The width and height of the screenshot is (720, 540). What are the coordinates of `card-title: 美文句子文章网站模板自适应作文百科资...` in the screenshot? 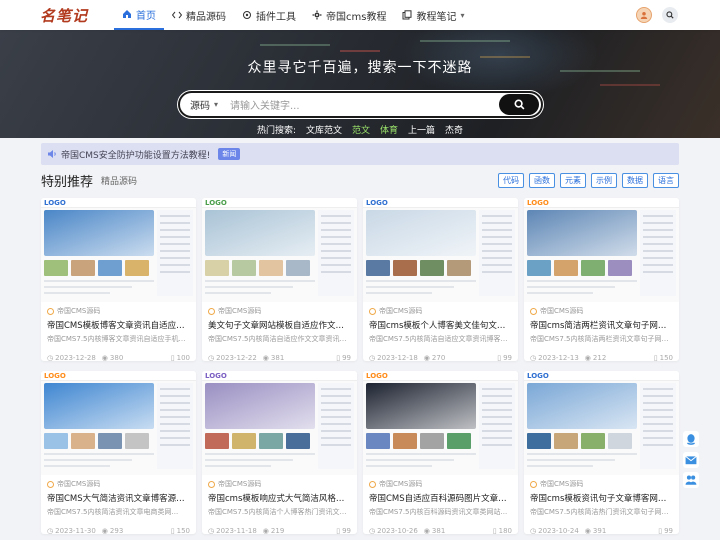 It's located at (279, 323).